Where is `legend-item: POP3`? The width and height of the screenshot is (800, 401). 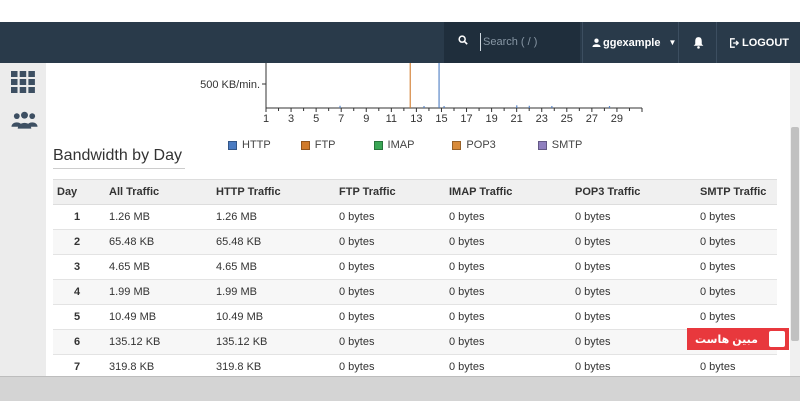
legend-item: POP3 is located at coordinates (474, 145).